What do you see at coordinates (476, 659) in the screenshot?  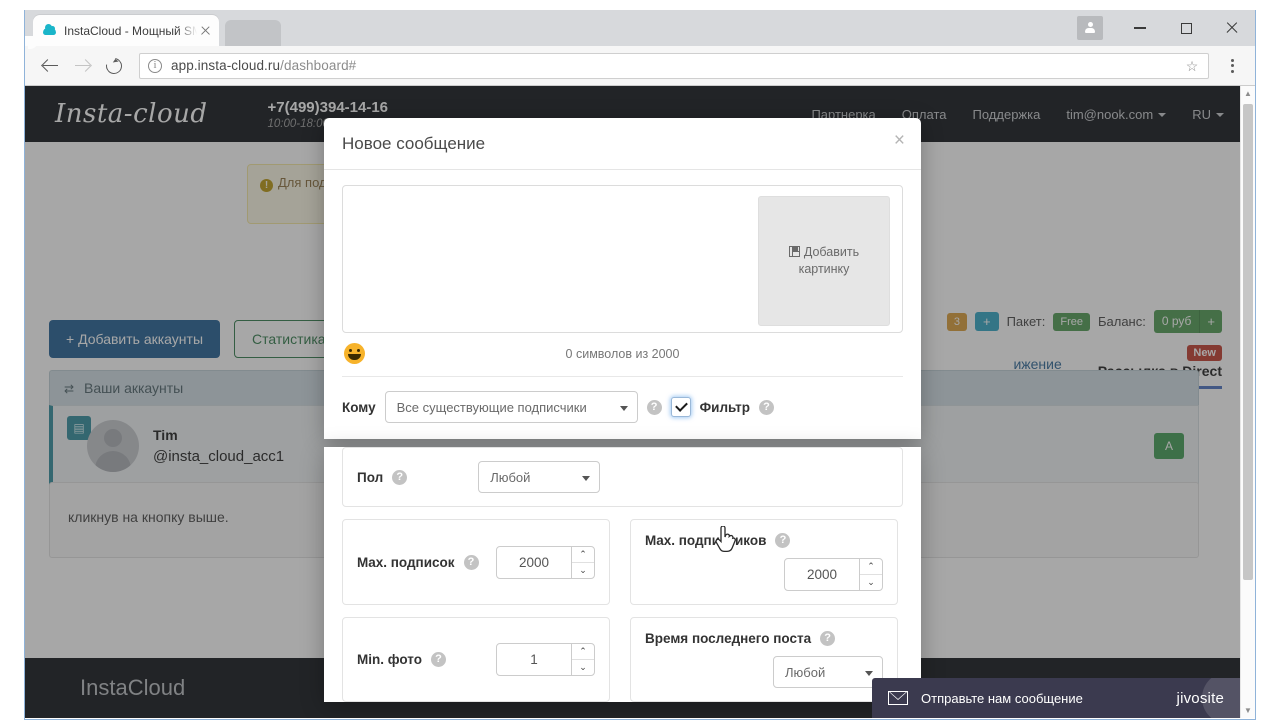 I see `filter-min-photos: Min. фото ? 1 ⌃ ⌄` at bounding box center [476, 659].